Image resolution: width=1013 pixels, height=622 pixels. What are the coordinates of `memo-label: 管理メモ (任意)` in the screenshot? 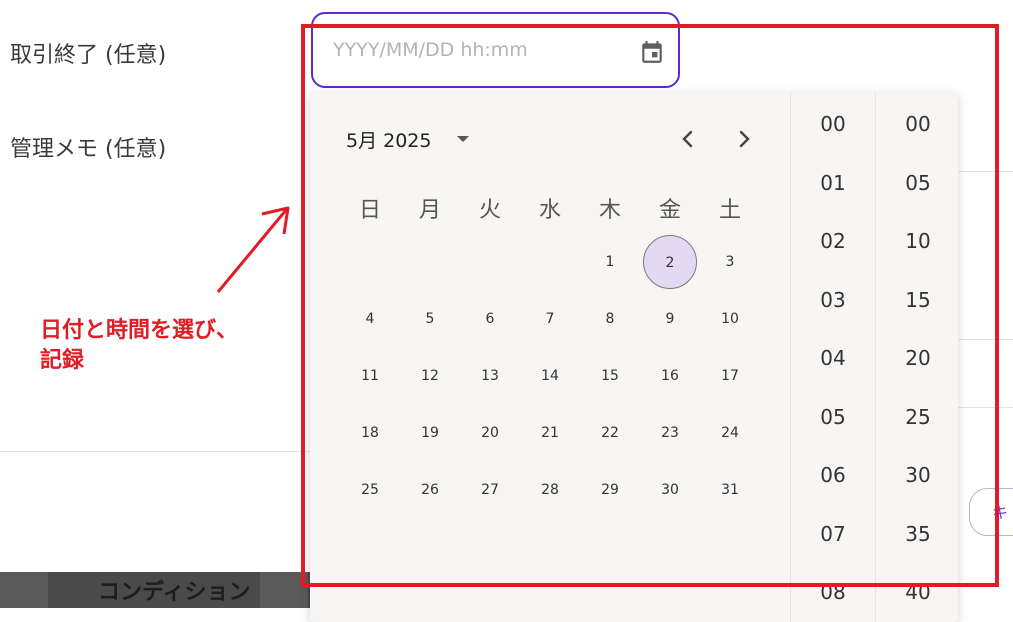 It's located at (88, 149).